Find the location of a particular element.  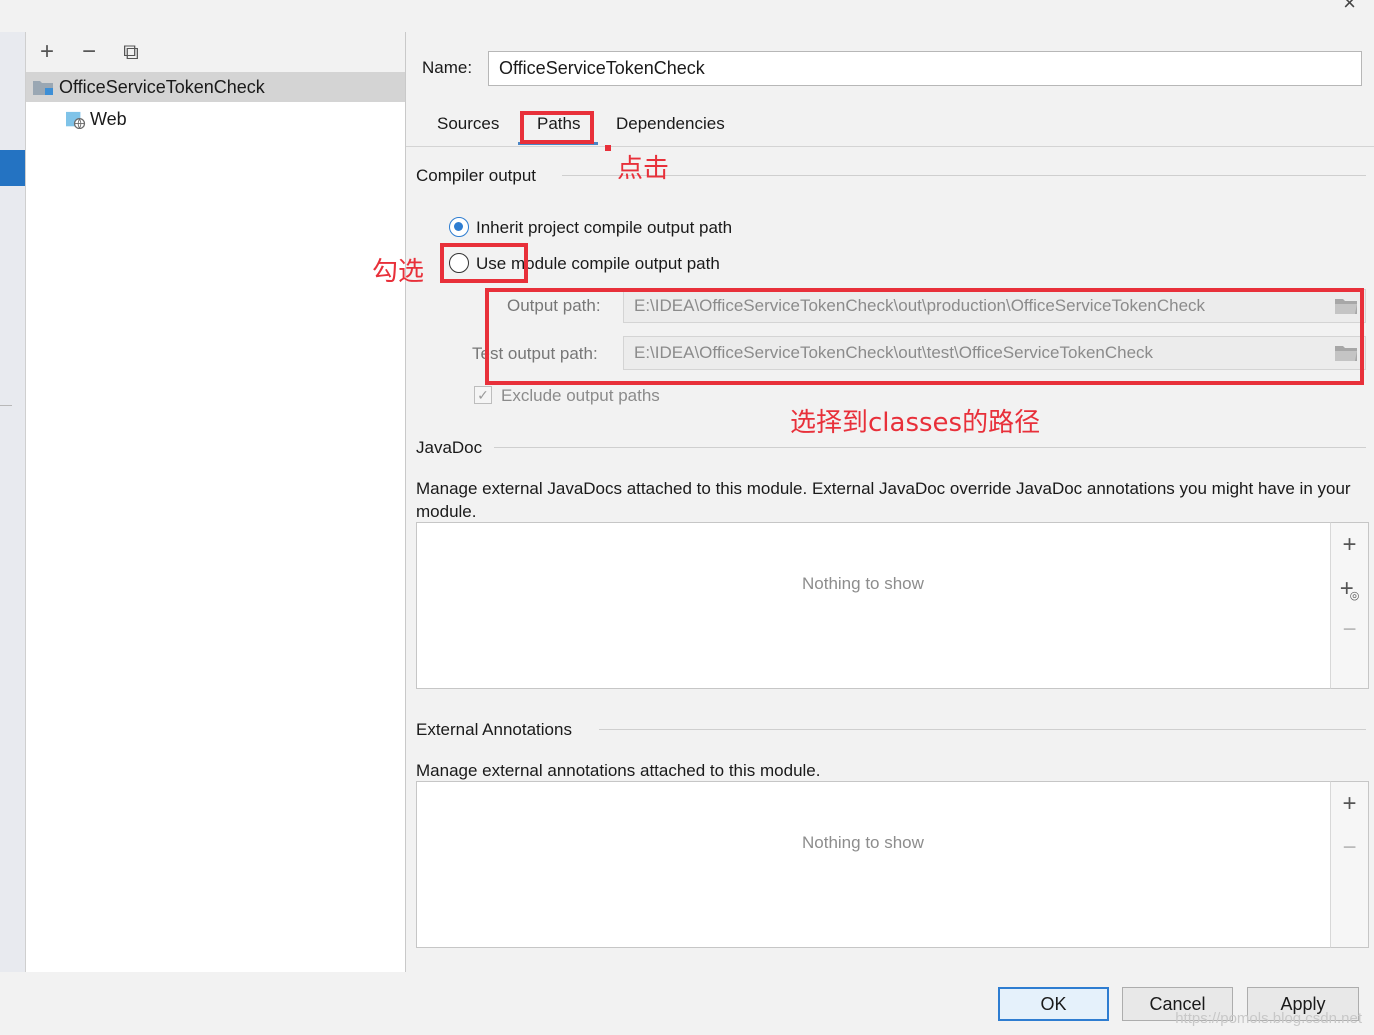

javadoc-divider is located at coordinates (930, 447).